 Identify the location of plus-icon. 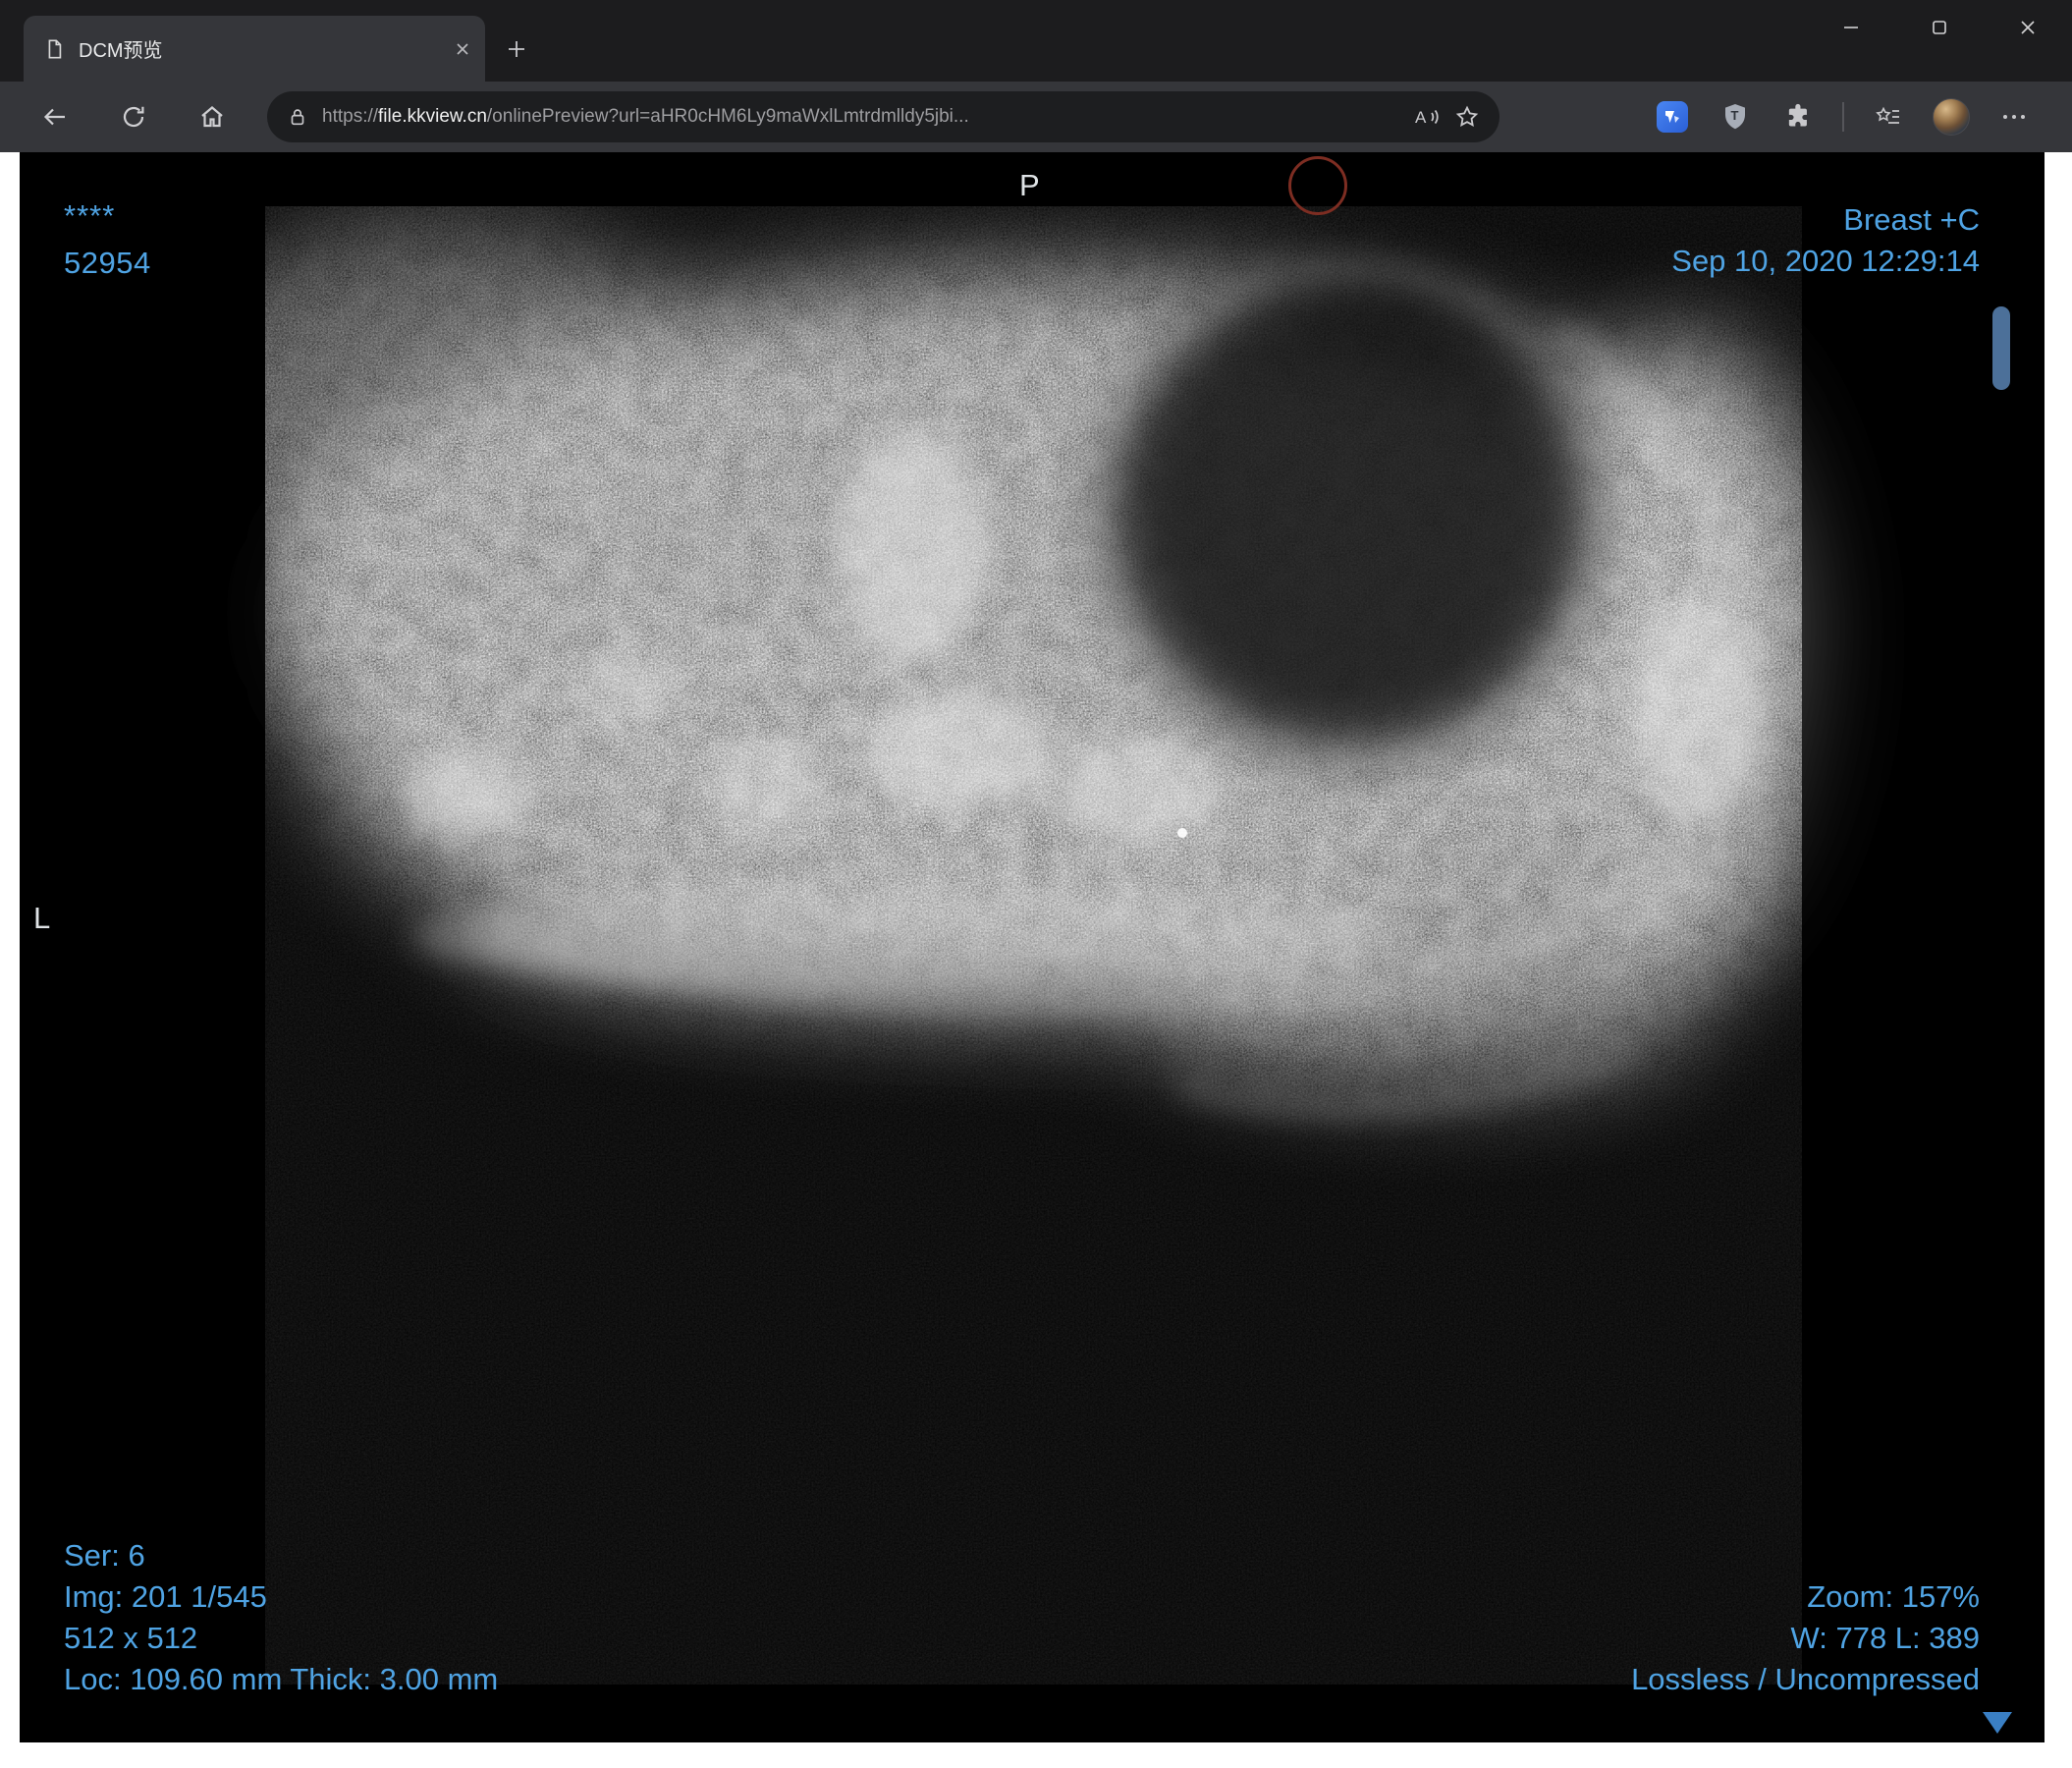
(517, 49).